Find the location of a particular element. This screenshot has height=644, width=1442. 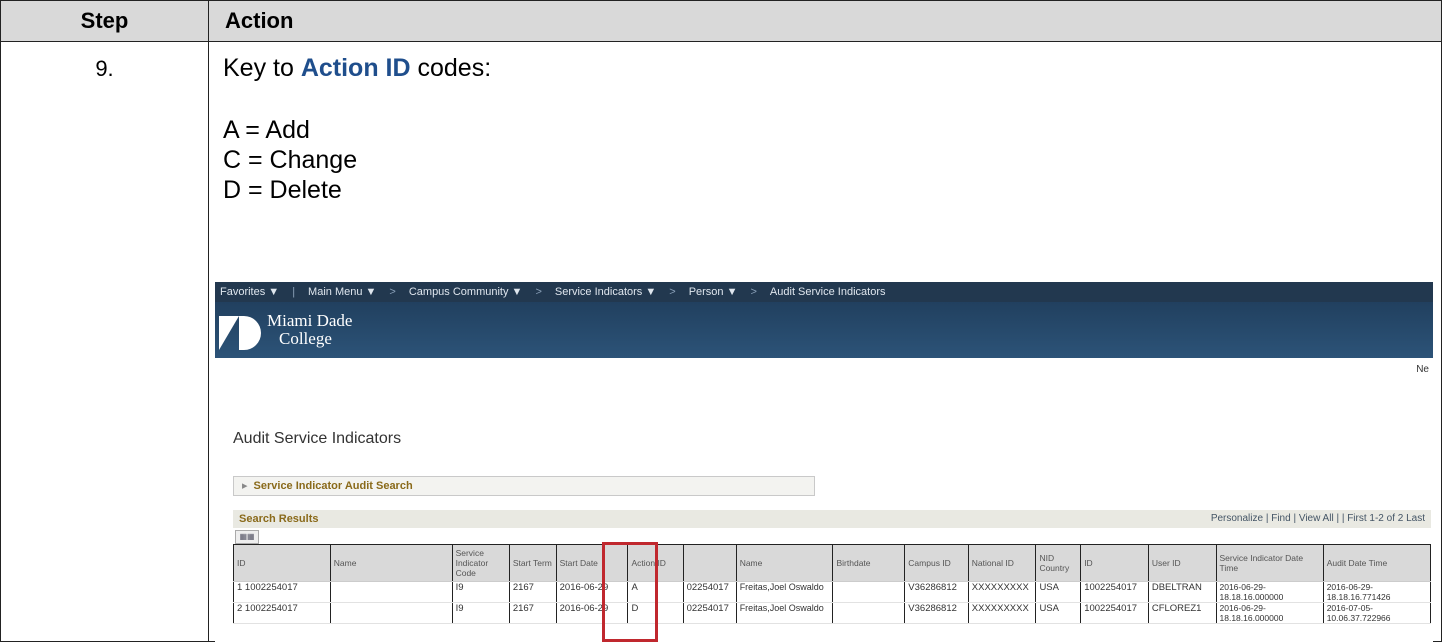

college-name: Miami Dade College is located at coordinates (309, 330).